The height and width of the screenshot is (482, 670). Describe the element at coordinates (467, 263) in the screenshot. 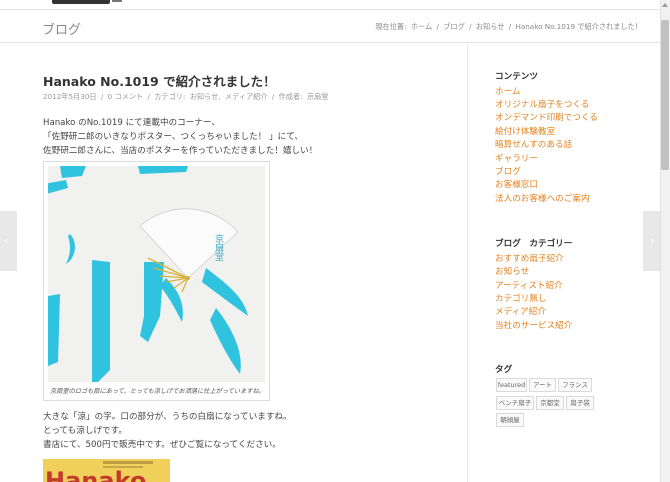

I see `sidebar-divider` at that location.